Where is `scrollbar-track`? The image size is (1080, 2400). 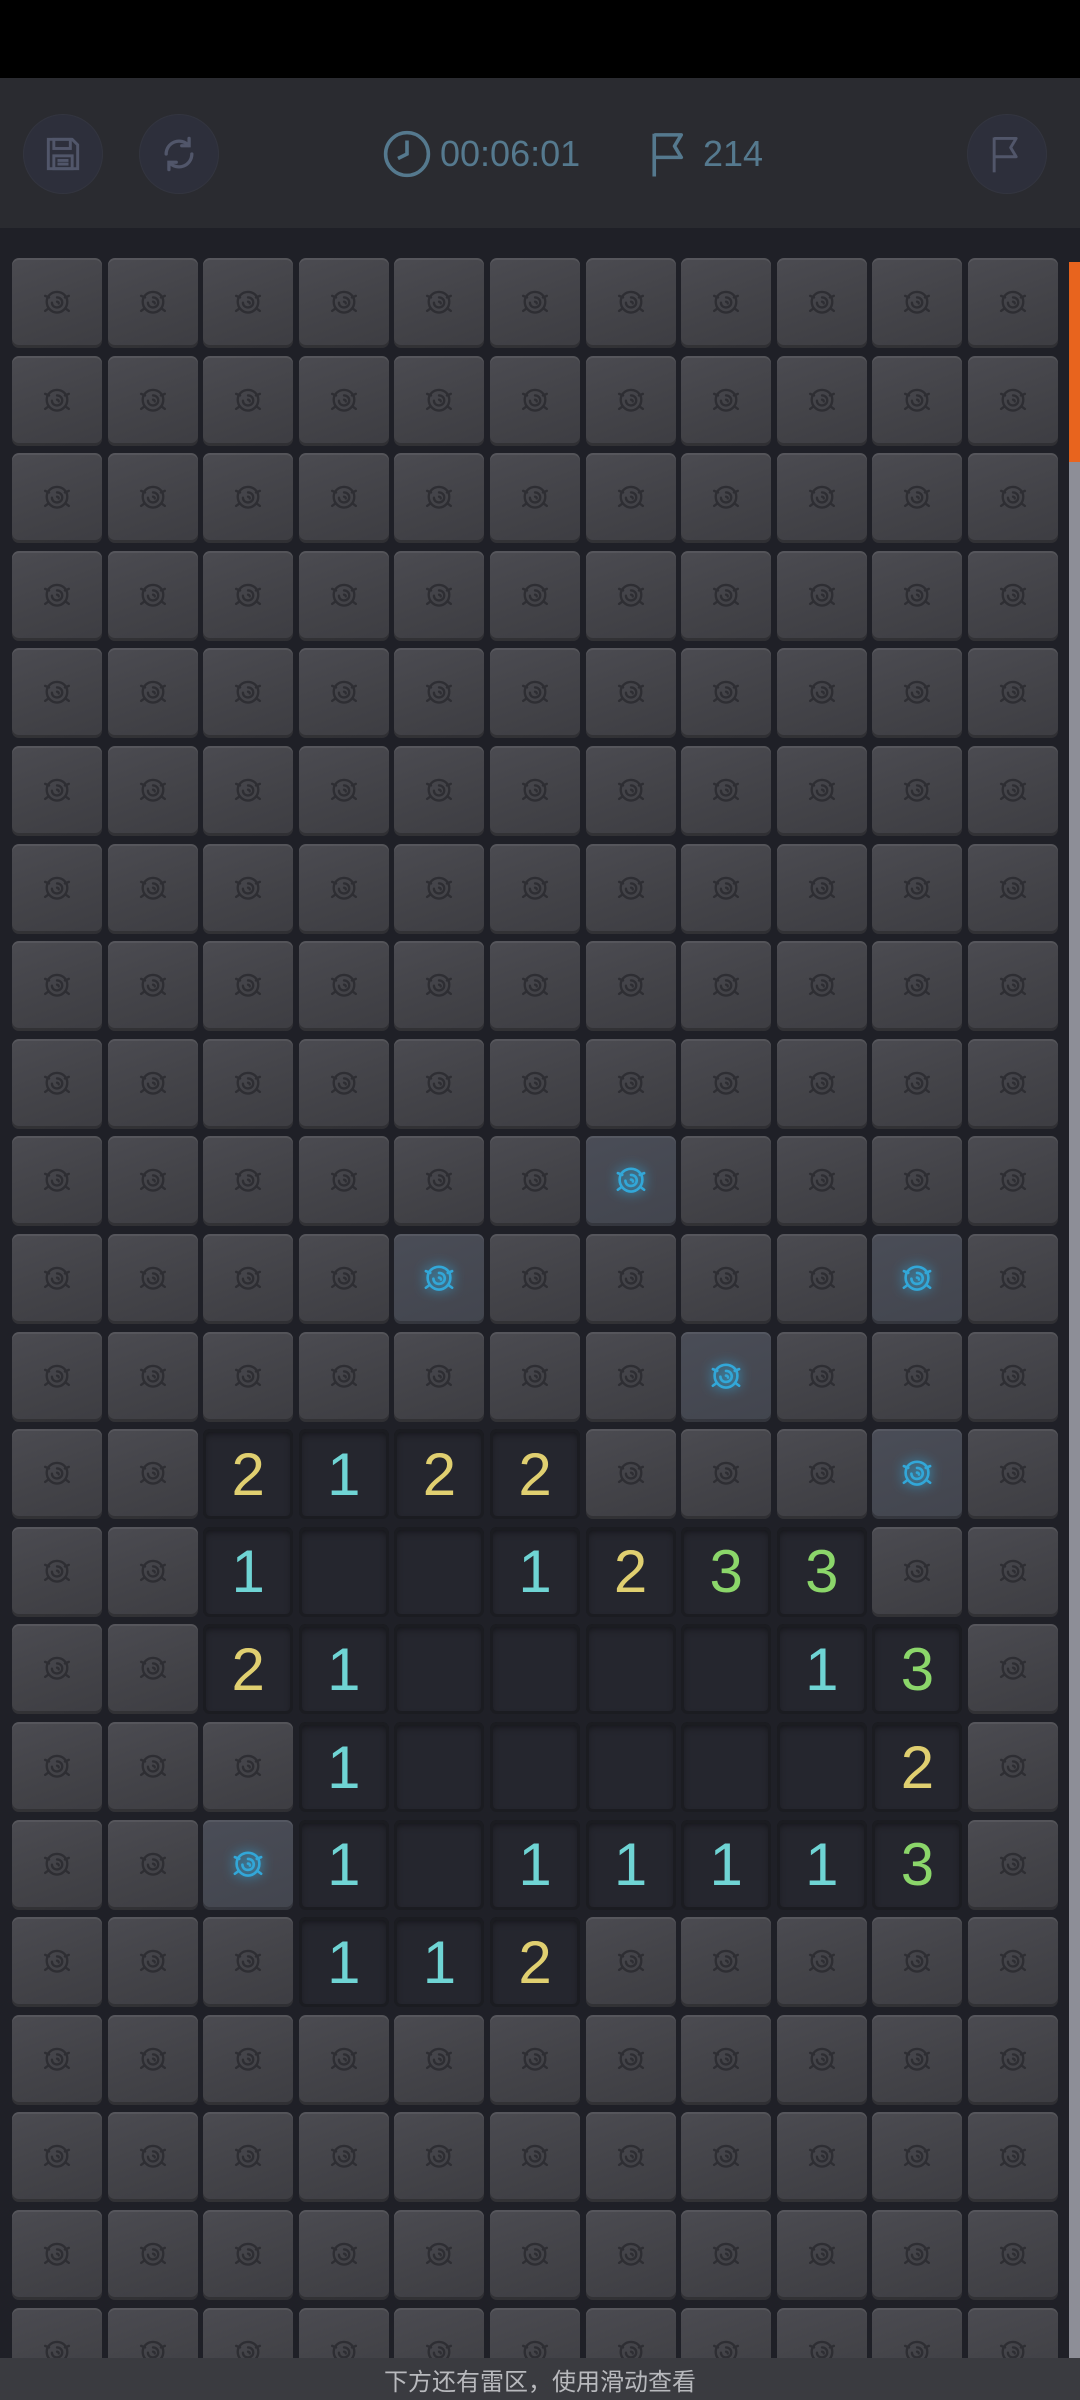
scrollbar-track is located at coordinates (1074, 1311).